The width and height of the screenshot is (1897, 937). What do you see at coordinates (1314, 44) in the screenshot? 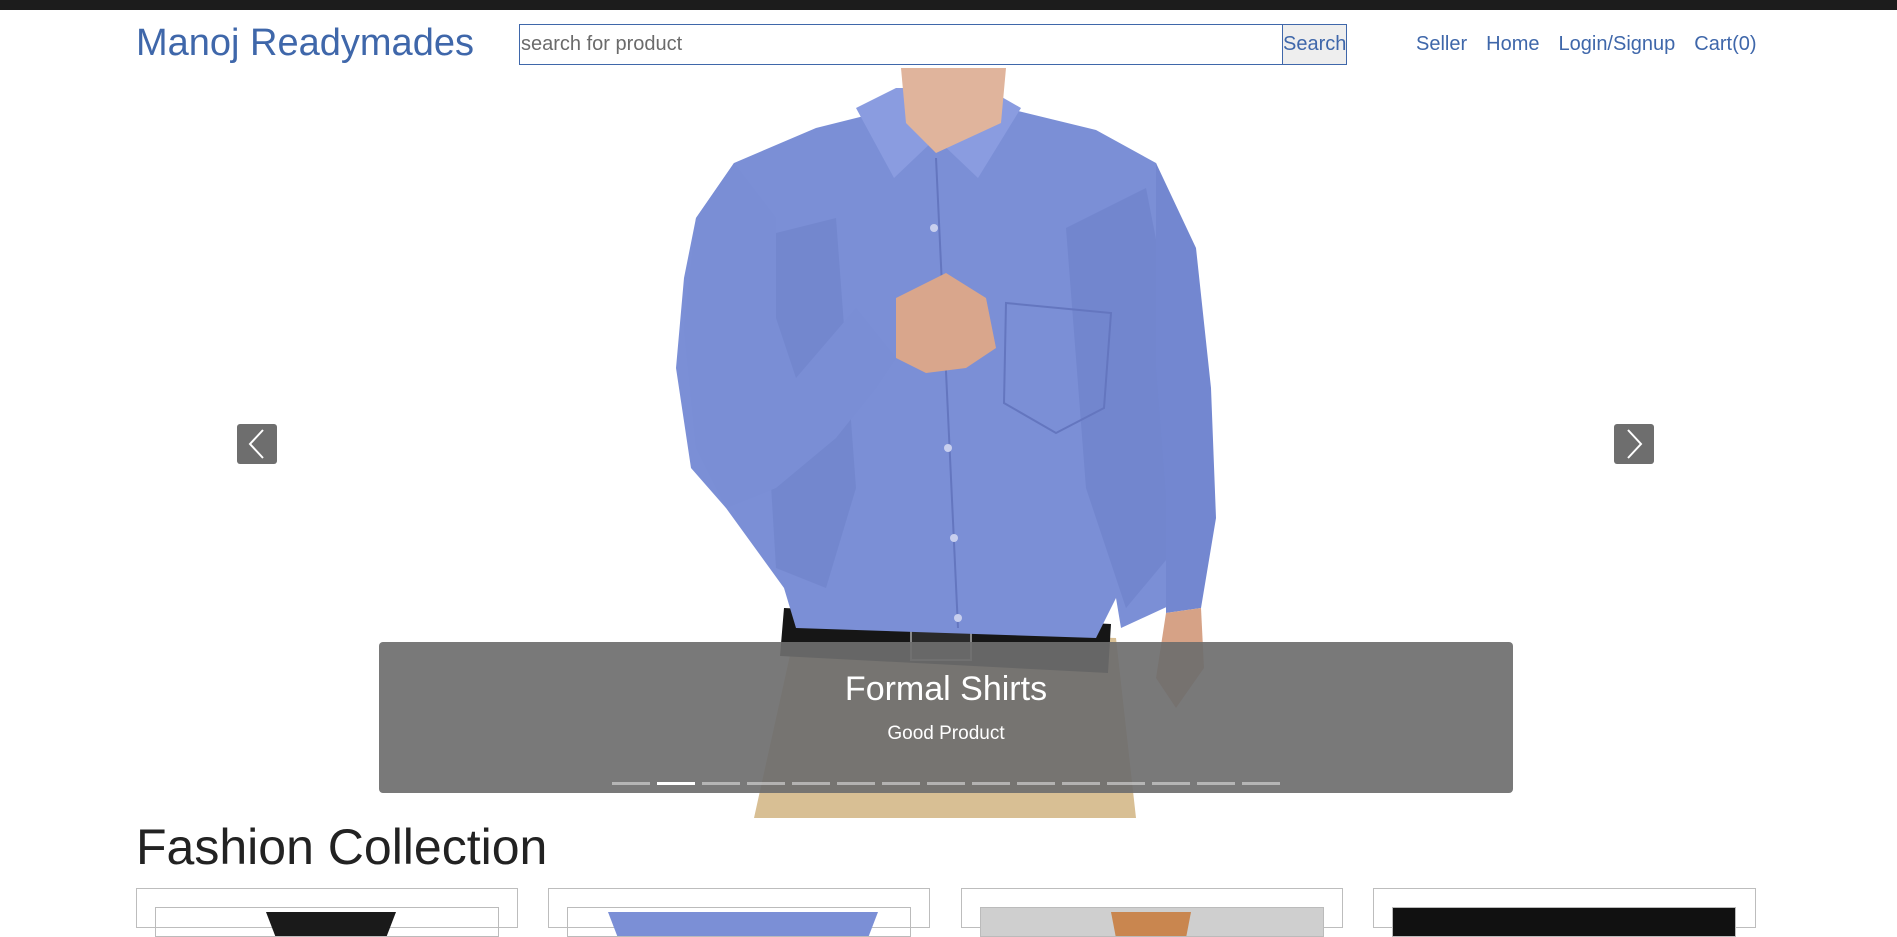
I see `search-button: Search` at bounding box center [1314, 44].